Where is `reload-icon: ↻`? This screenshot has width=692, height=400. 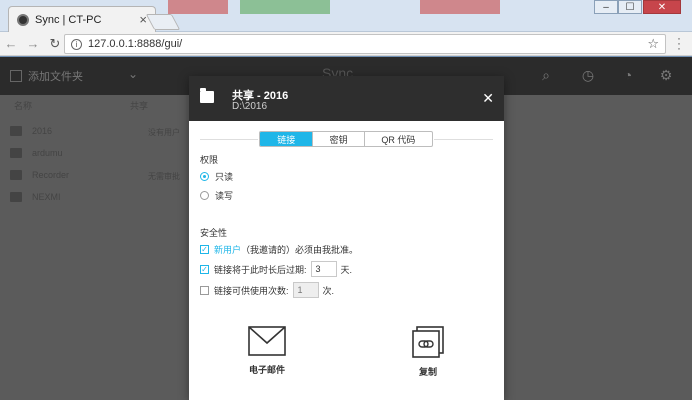
reload-icon: ↻ is located at coordinates (55, 44).